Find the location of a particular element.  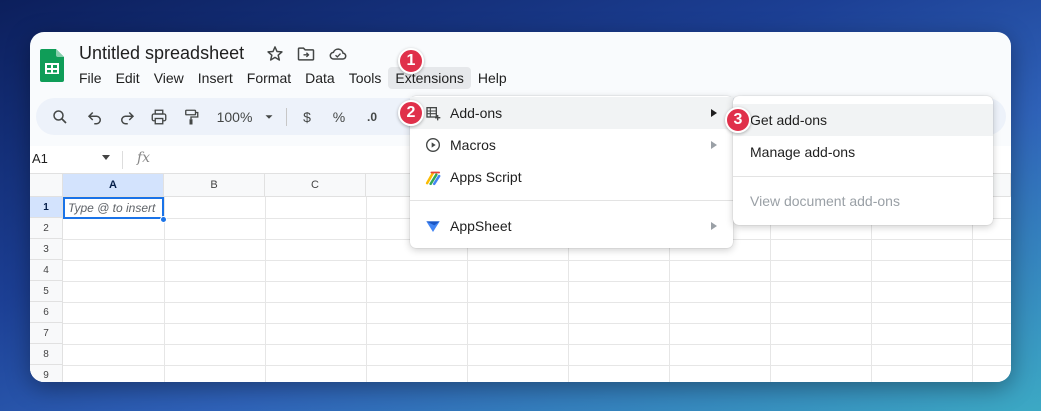

menu-view: View is located at coordinates (169, 78).